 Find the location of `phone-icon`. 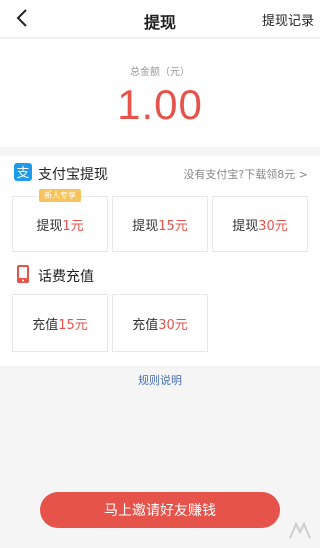

phone-icon is located at coordinates (23, 274).